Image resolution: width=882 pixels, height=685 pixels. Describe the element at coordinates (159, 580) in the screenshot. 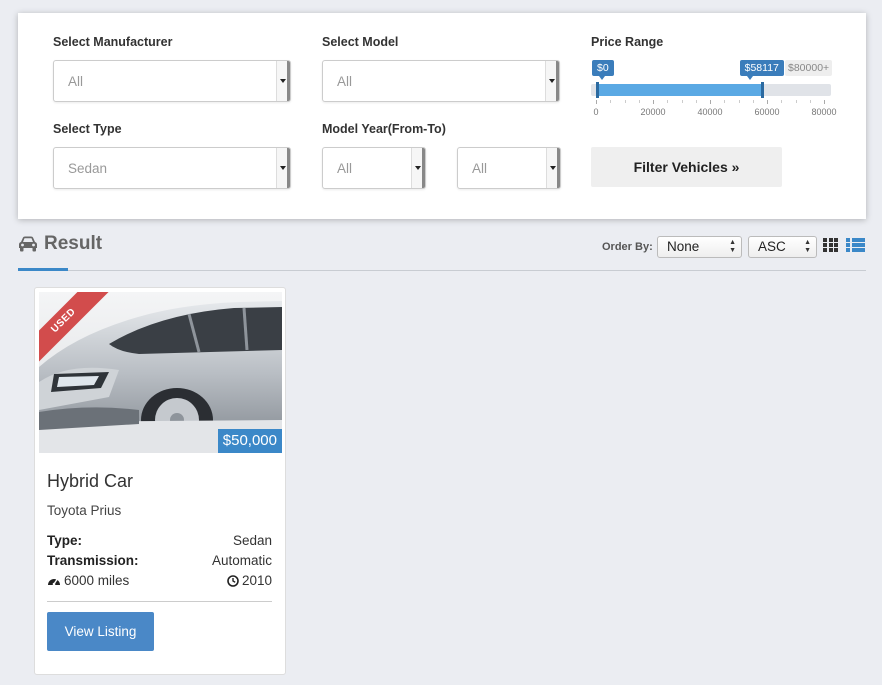

I see `spec-mileage-row: 6000 miles 2010` at that location.